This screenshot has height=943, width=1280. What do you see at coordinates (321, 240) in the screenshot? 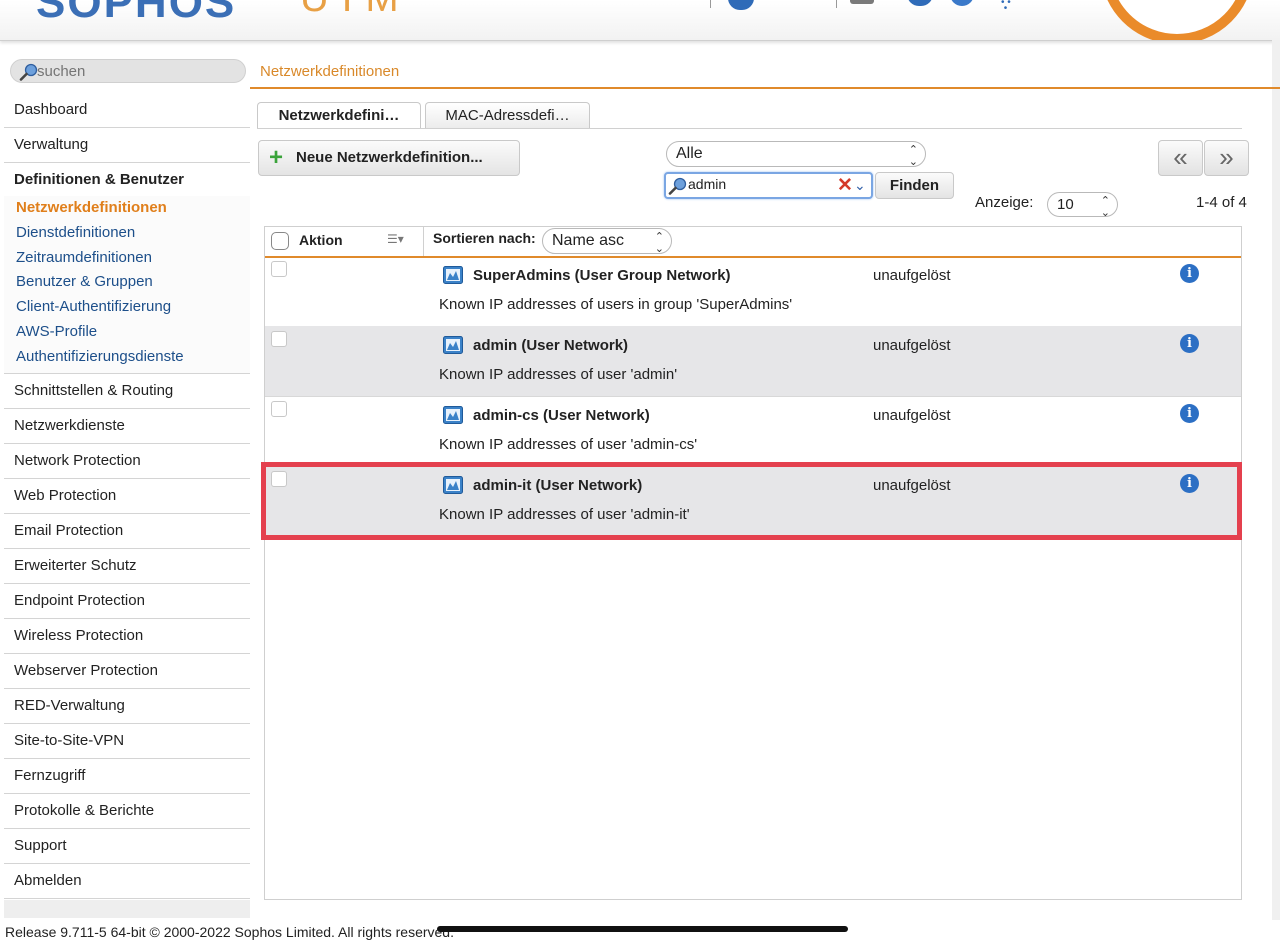
I see `action-column-label: Aktion` at bounding box center [321, 240].